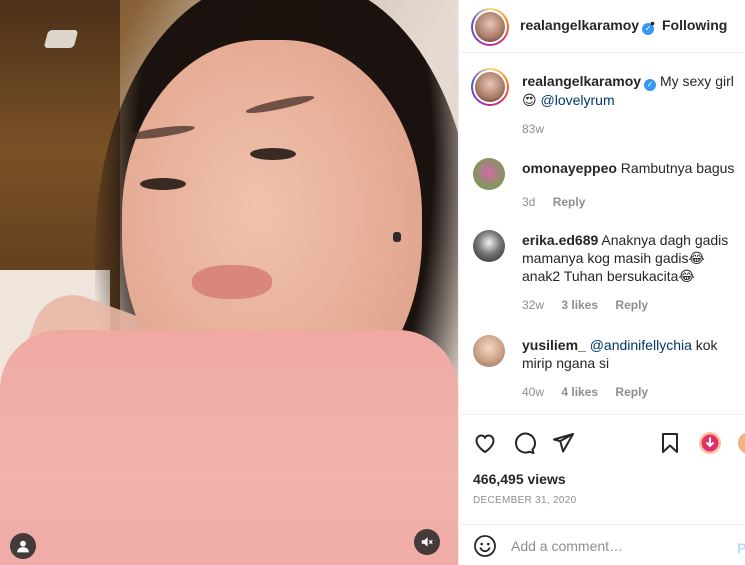 This screenshot has width=745, height=565. What do you see at coordinates (650, 85) in the screenshot?
I see `verified-icon: ✓` at bounding box center [650, 85].